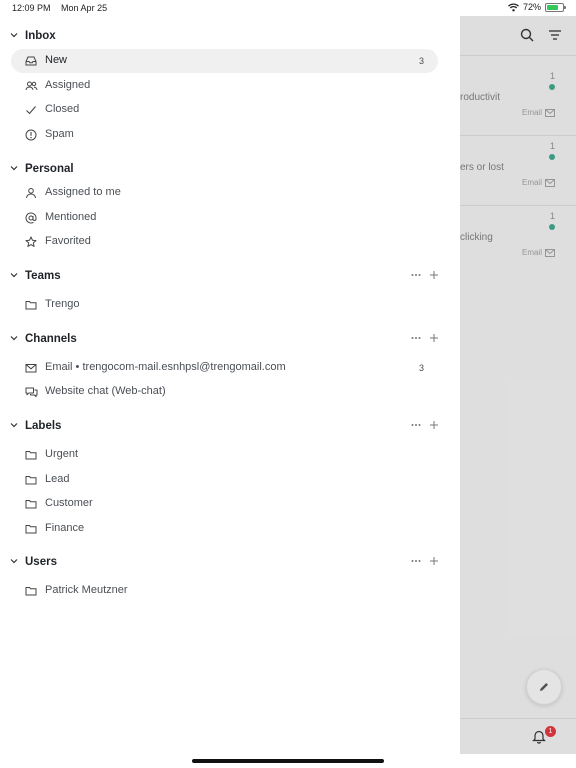 Image resolution: width=576 pixels, height=768 pixels. What do you see at coordinates (40, 36) in the screenshot?
I see `section-title: Inbox` at bounding box center [40, 36].